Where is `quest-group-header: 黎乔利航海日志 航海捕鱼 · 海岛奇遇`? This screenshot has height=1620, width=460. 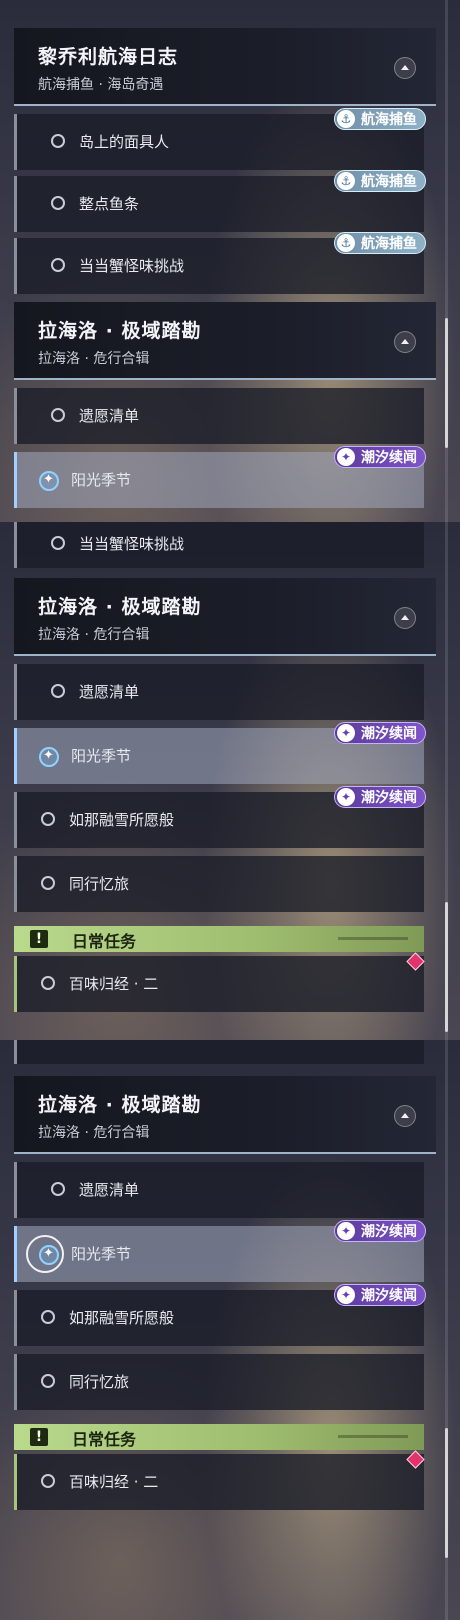 quest-group-header: 黎乔利航海日志 航海捕鱼 · 海岛奇遇 is located at coordinates (225, 67).